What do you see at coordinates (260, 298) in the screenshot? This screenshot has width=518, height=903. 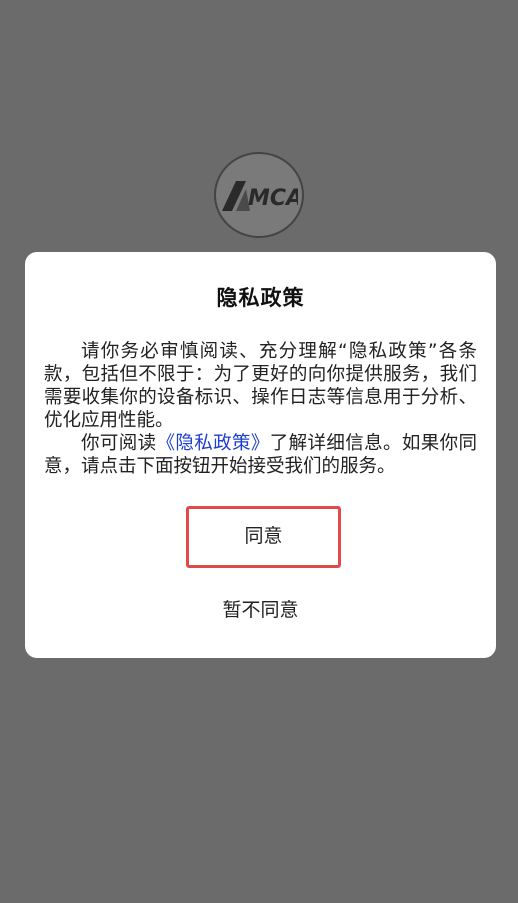 I see `dialog-title: 隐私政策` at bounding box center [260, 298].